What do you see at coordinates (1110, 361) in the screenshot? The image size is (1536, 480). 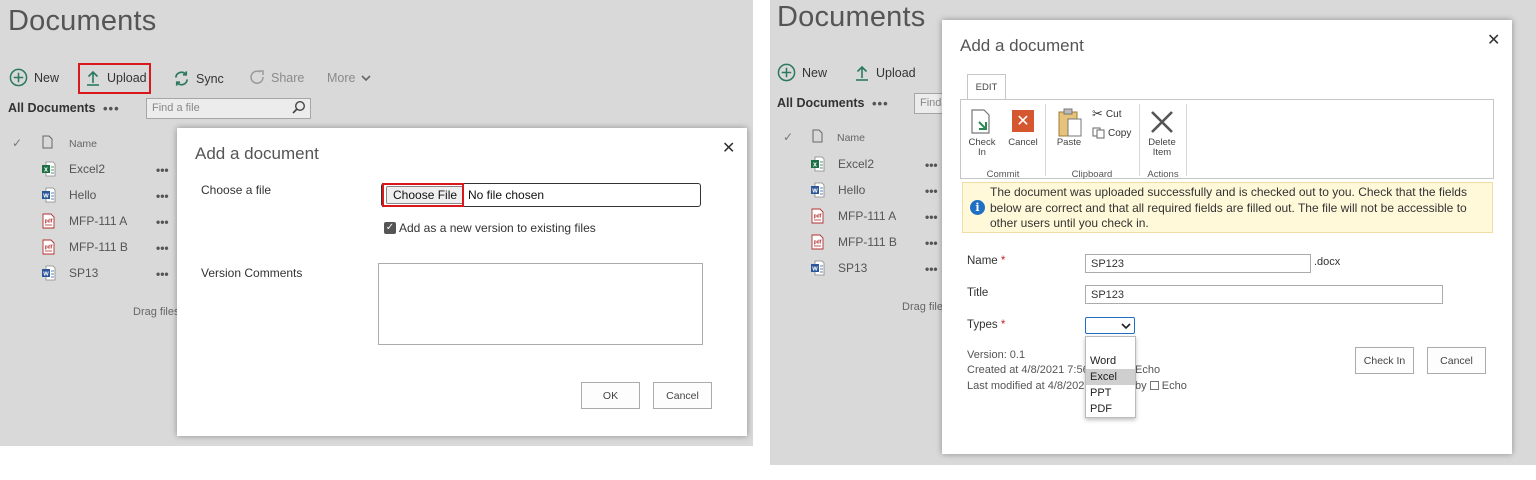 I see `types-option: Word` at bounding box center [1110, 361].